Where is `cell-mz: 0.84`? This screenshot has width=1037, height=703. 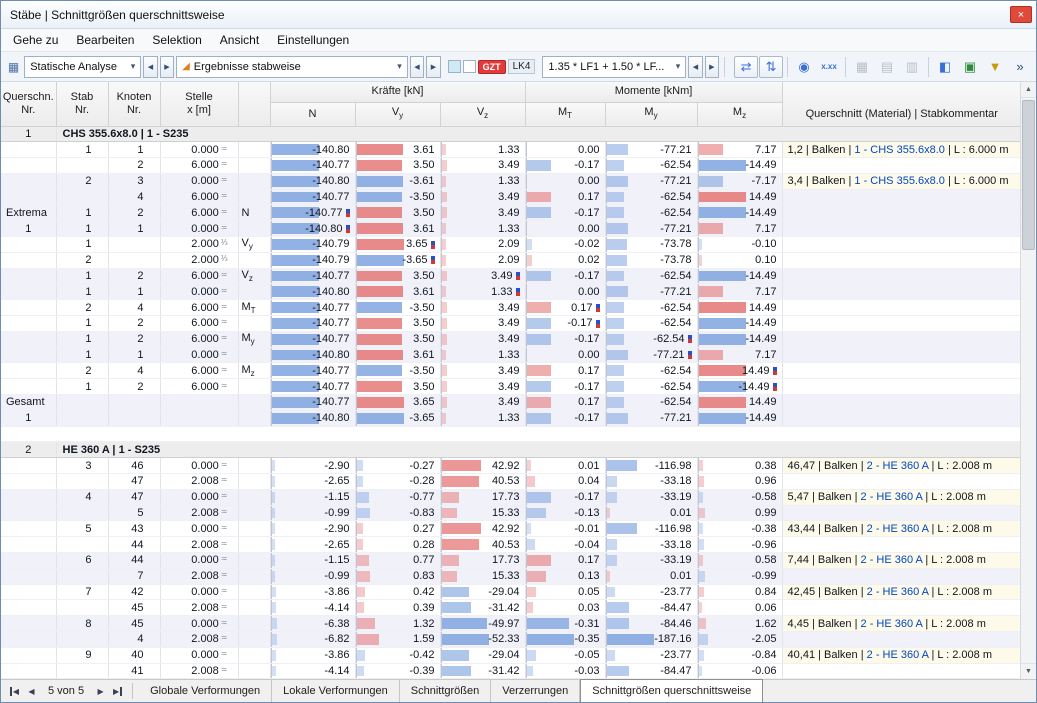 cell-mz: 0.84 is located at coordinates (740, 592).